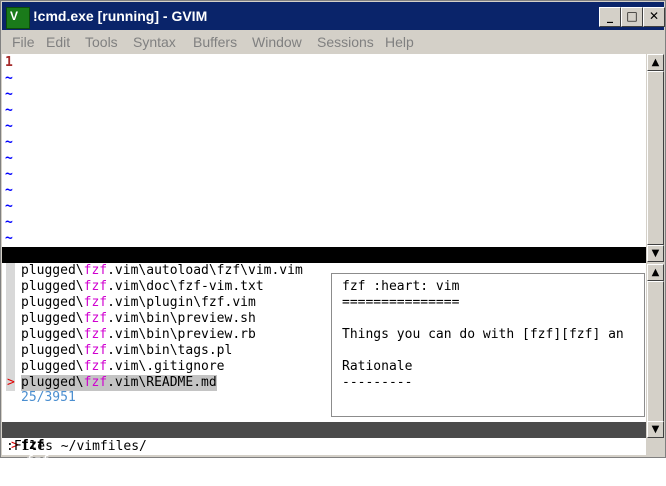 Image resolution: width=666 pixels, height=486 pixels. What do you see at coordinates (610, 17) in the screenshot?
I see `minimize-button: _` at bounding box center [610, 17].